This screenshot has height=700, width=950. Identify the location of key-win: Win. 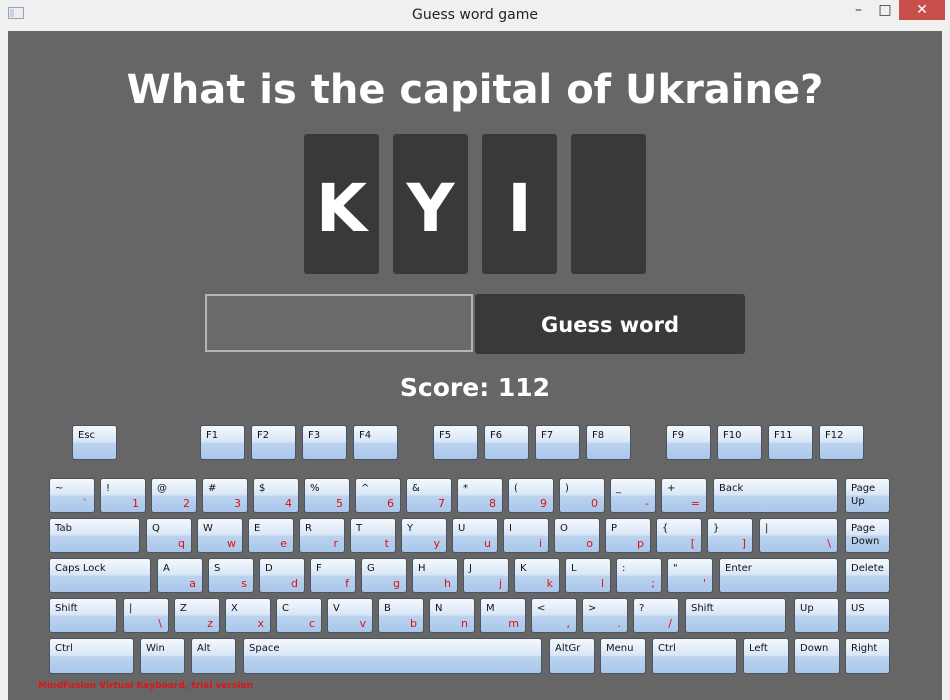
(162, 656).